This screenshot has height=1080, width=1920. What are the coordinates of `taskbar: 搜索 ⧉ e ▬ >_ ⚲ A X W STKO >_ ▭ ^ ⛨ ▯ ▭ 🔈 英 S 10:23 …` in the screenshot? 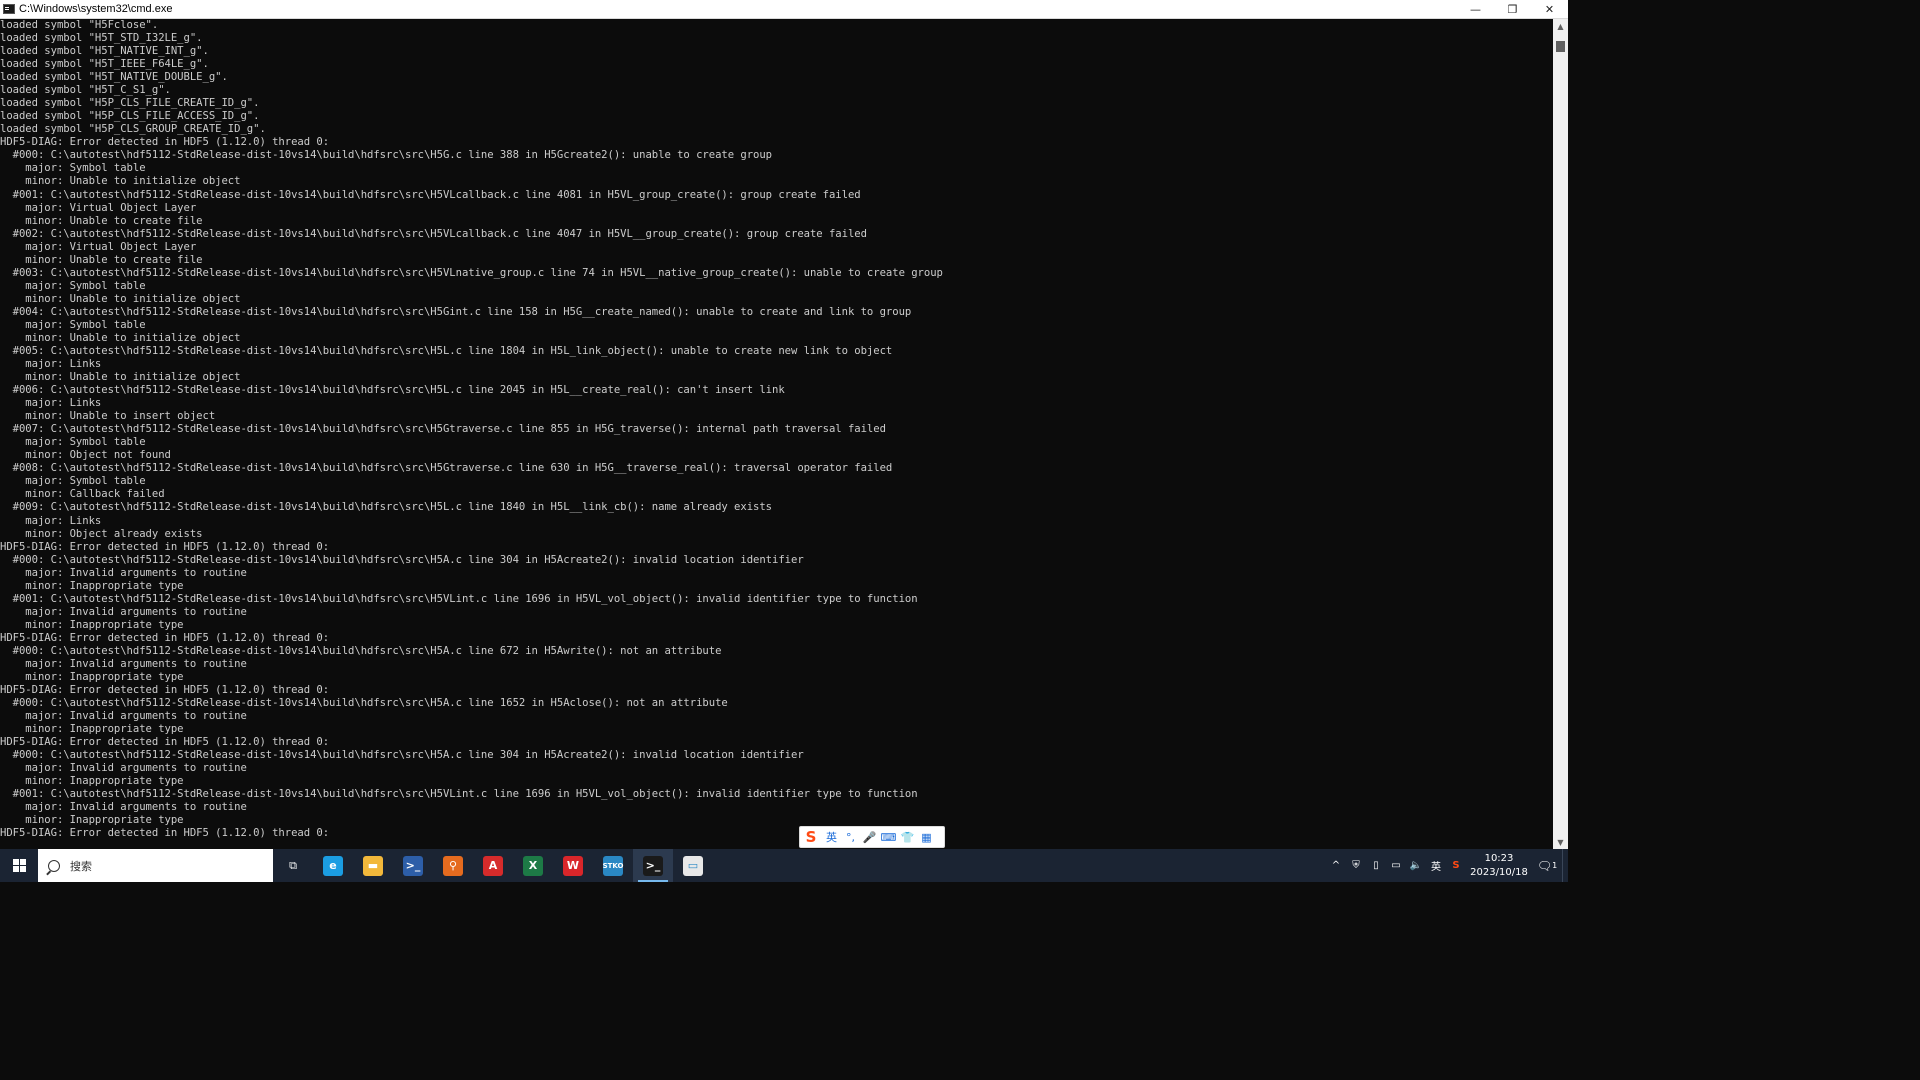 It's located at (784, 865).